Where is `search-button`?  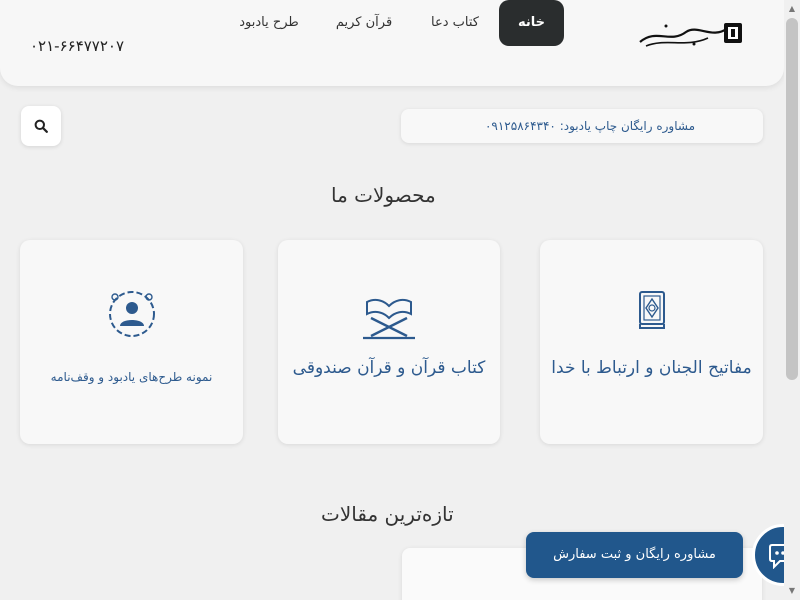
search-button is located at coordinates (41, 126).